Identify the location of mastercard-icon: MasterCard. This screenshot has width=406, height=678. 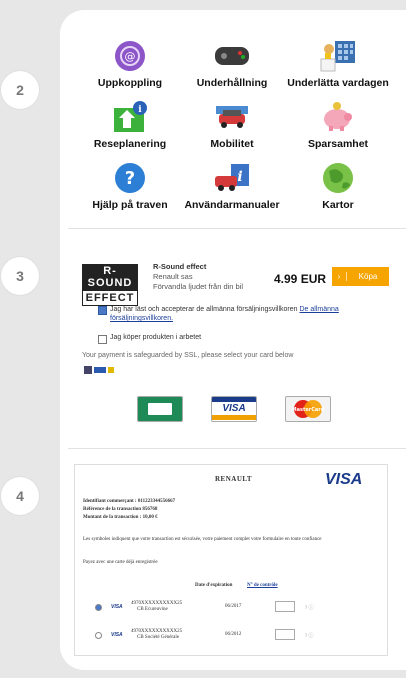
(308, 409).